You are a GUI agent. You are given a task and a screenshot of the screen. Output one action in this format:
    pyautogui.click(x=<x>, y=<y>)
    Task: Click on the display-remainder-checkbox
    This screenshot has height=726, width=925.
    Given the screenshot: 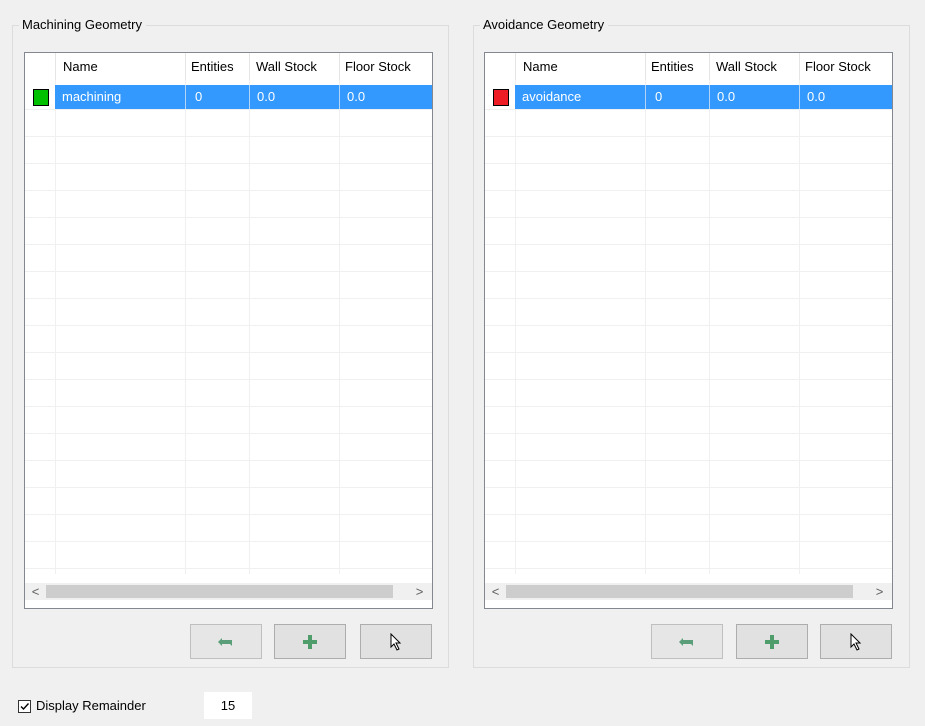 What is the action you would take?
    pyautogui.click(x=24, y=706)
    